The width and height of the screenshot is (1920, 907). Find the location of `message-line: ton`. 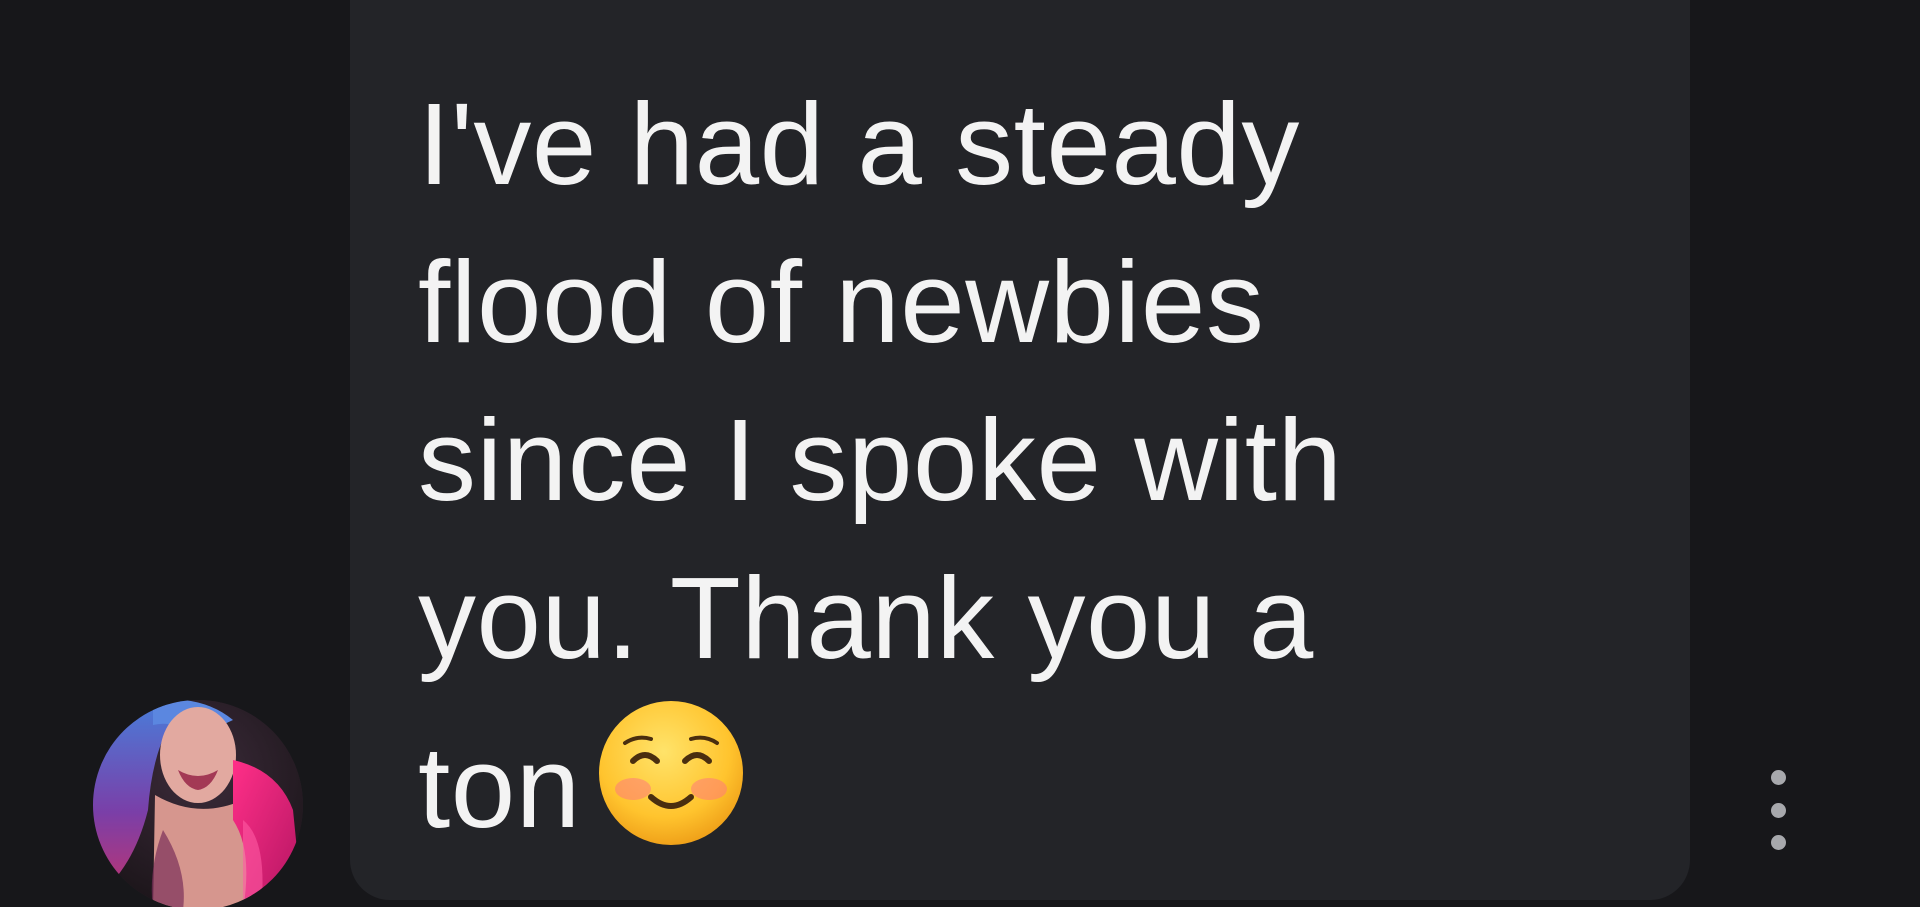

message-line: ton is located at coordinates (499, 787).